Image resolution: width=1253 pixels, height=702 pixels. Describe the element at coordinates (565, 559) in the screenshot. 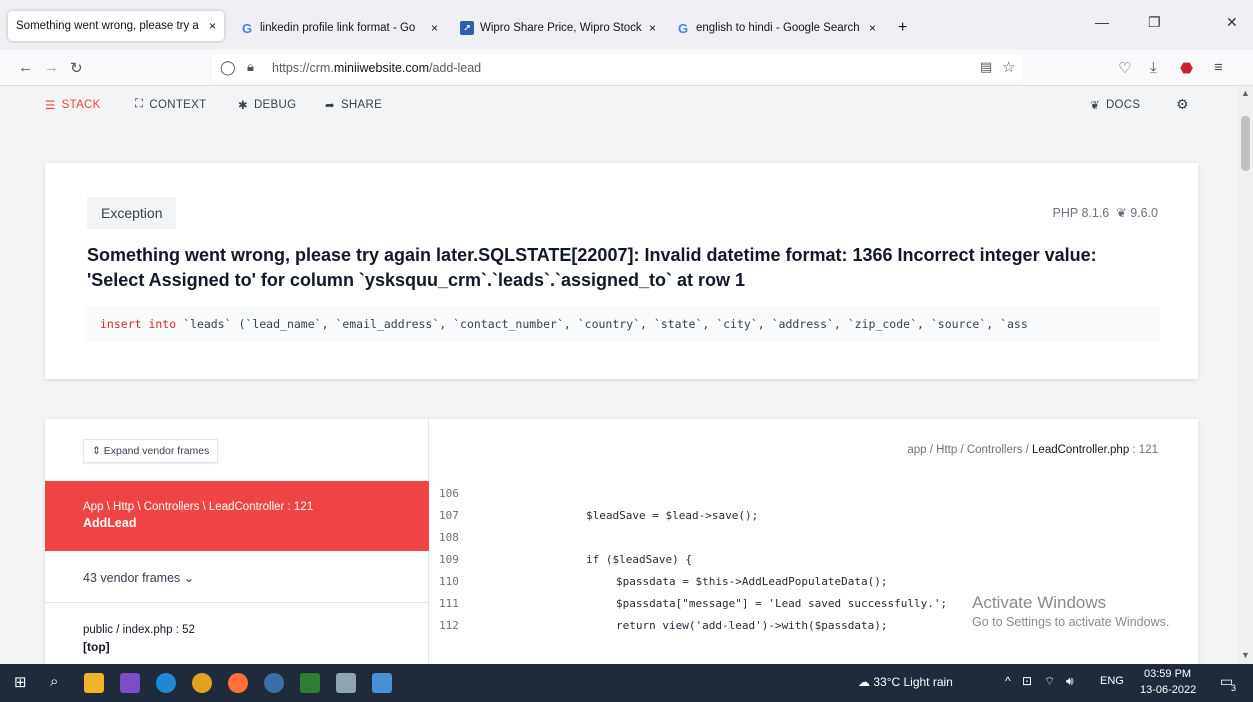

I see `code-line: 109 if ($leadSave) {` at that location.